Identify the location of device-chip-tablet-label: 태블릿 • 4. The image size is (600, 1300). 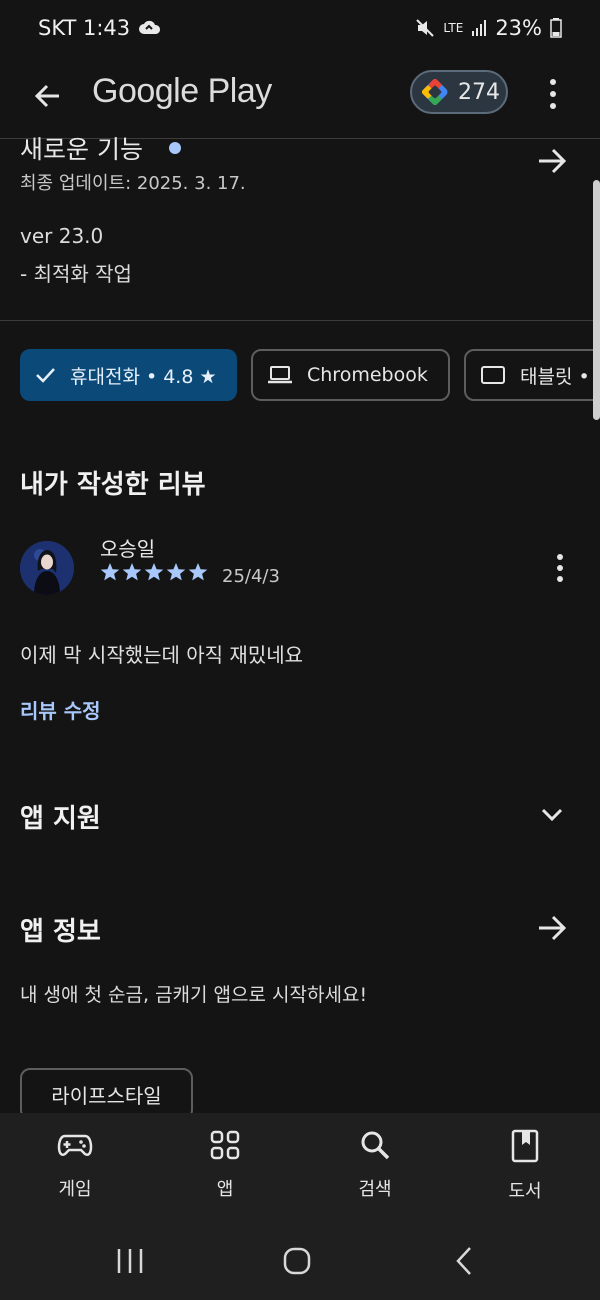
(560, 376).